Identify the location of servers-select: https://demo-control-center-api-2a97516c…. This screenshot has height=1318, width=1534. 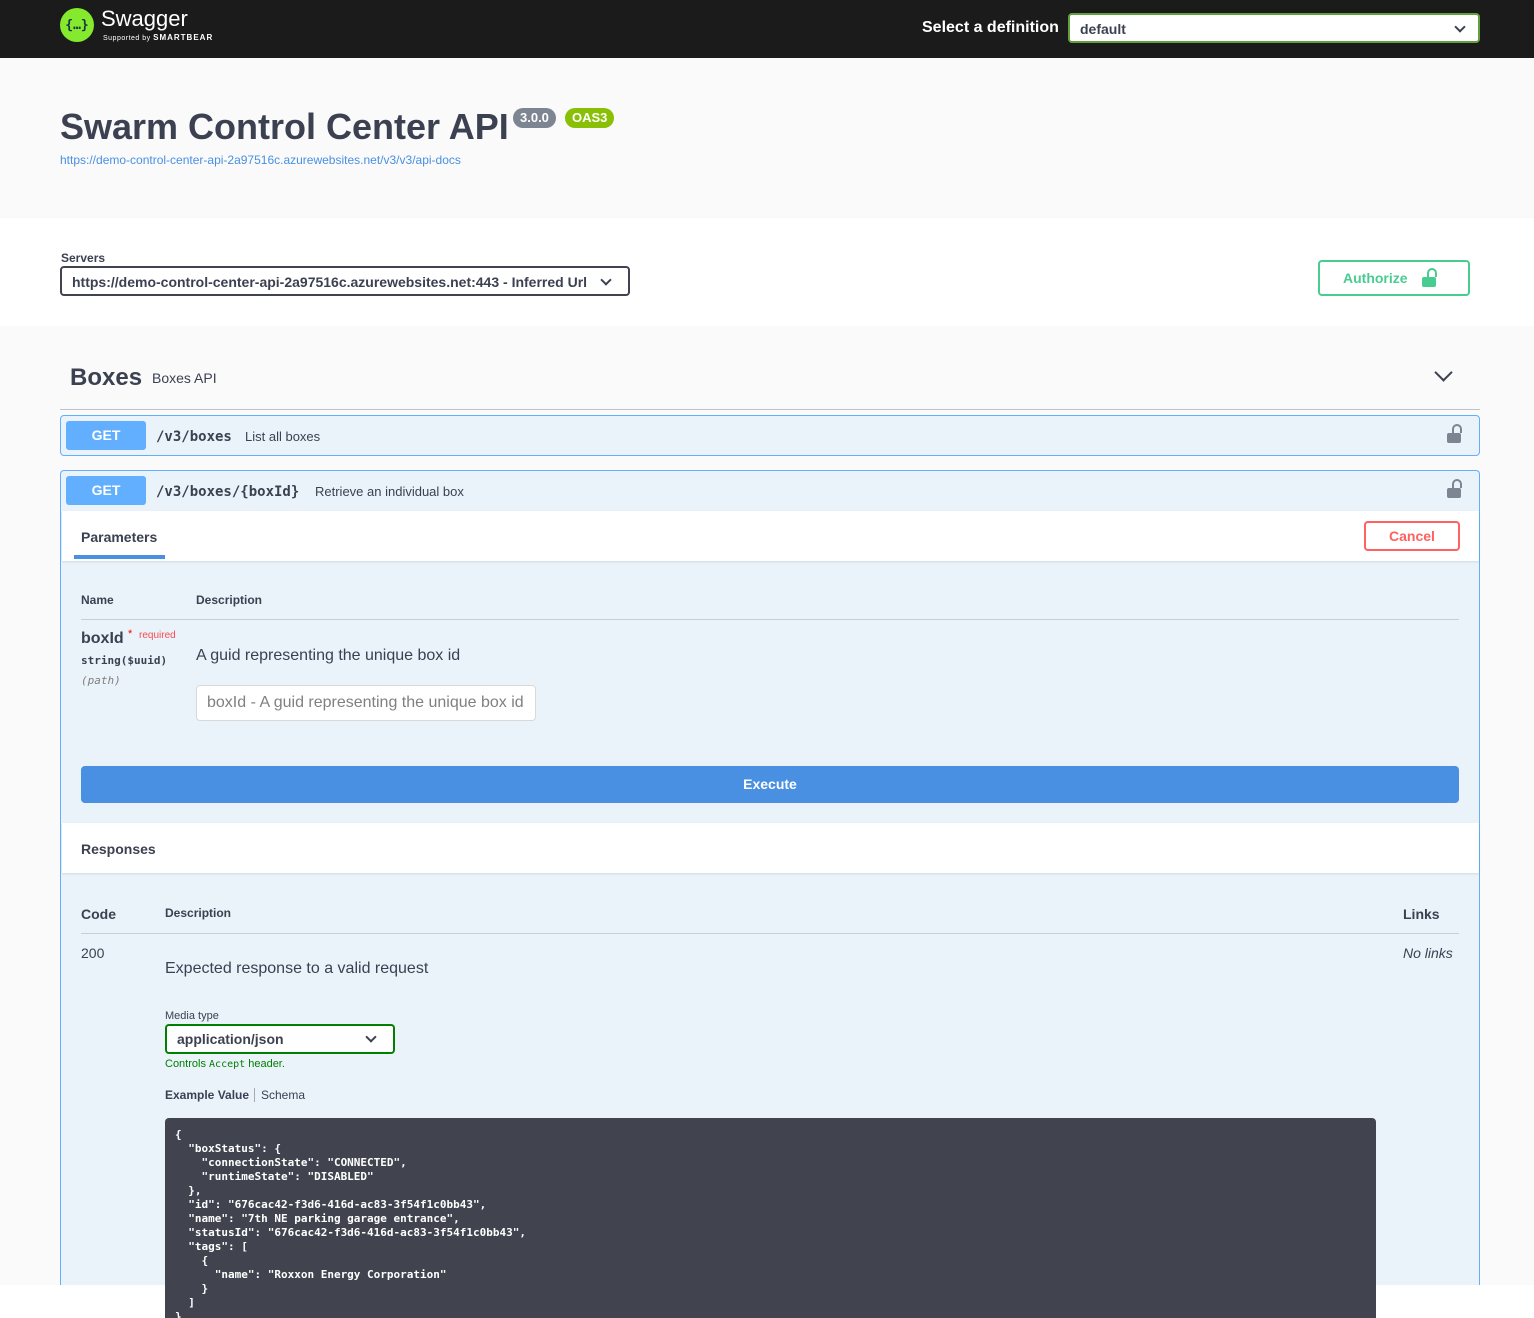
(345, 281).